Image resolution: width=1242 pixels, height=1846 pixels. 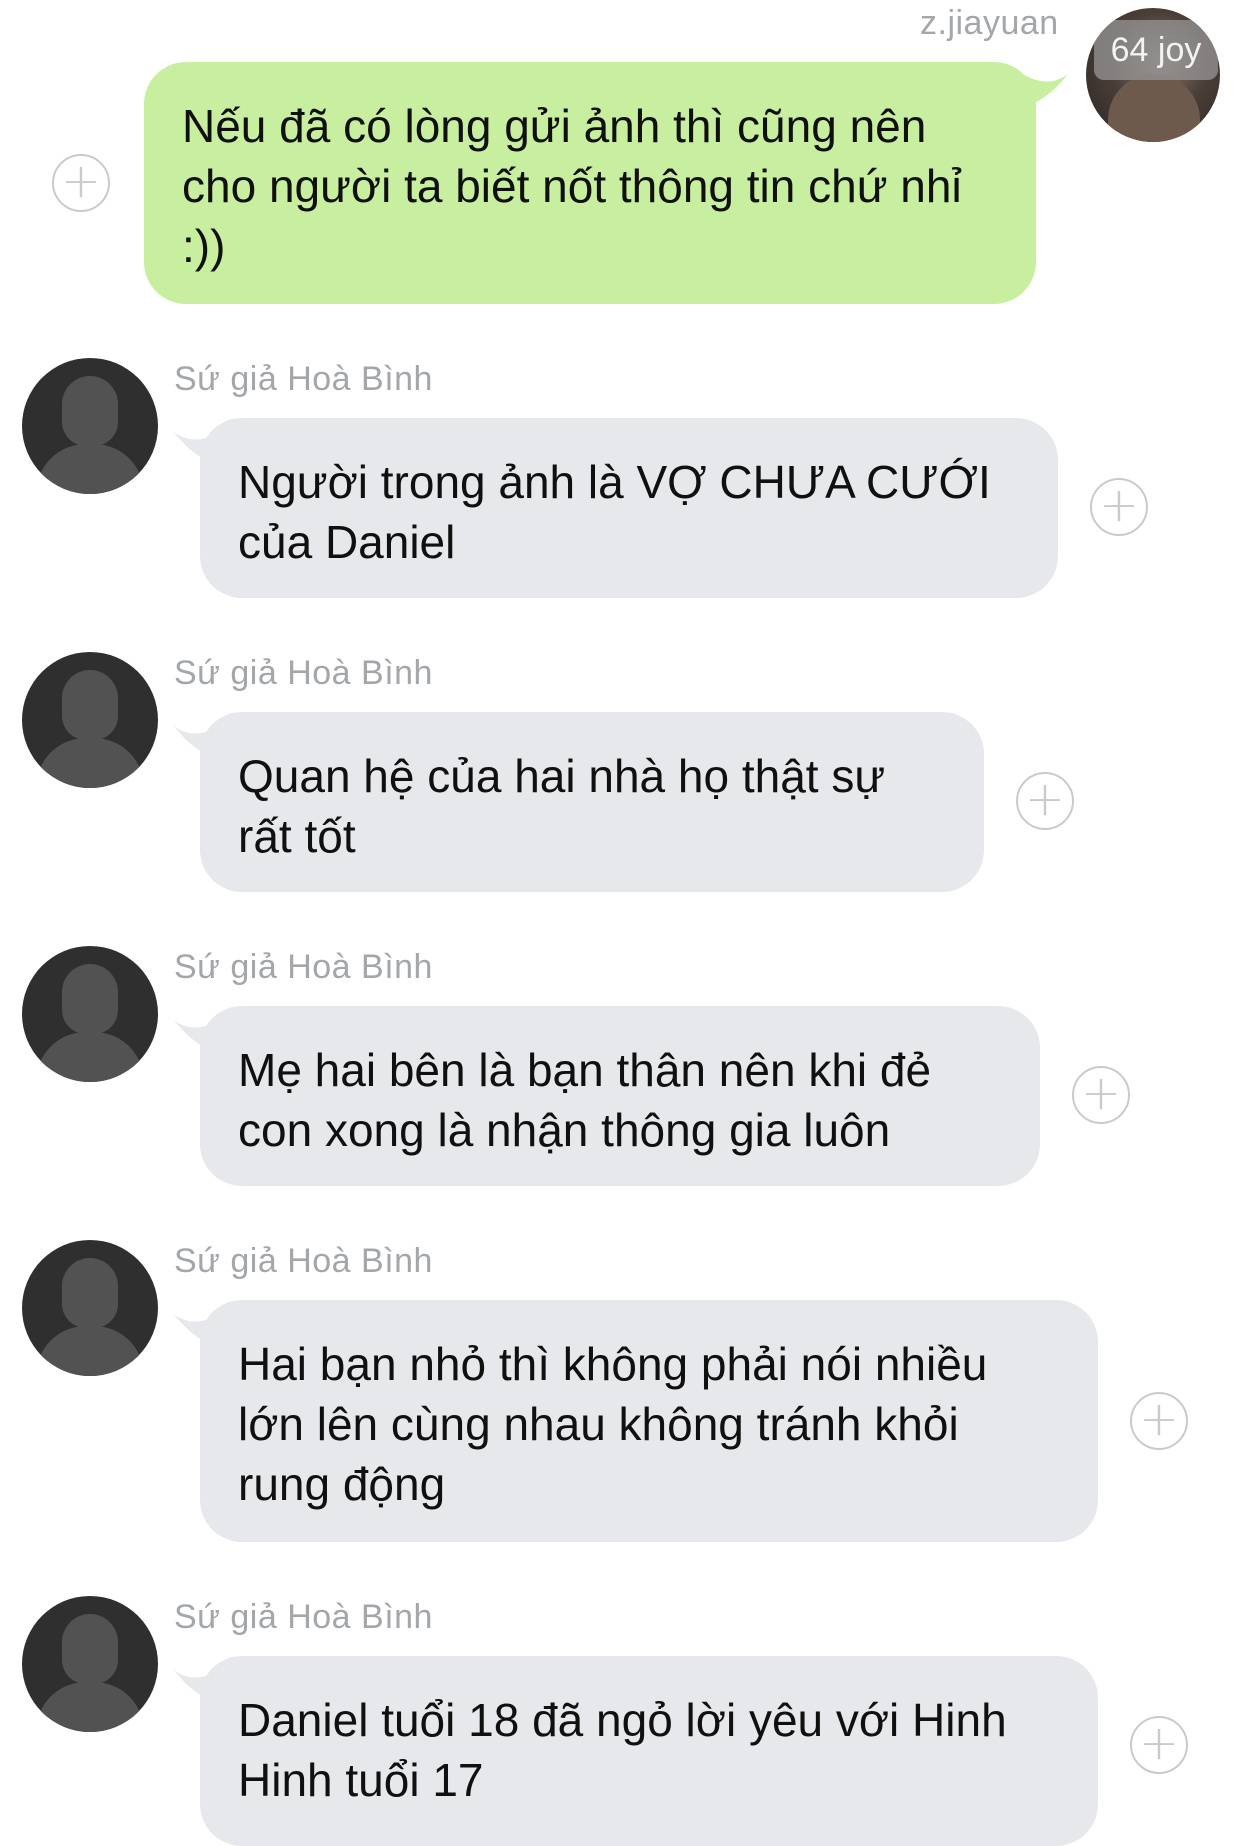 I want to click on user-avatar: 64 joy, so click(x=1153, y=75).